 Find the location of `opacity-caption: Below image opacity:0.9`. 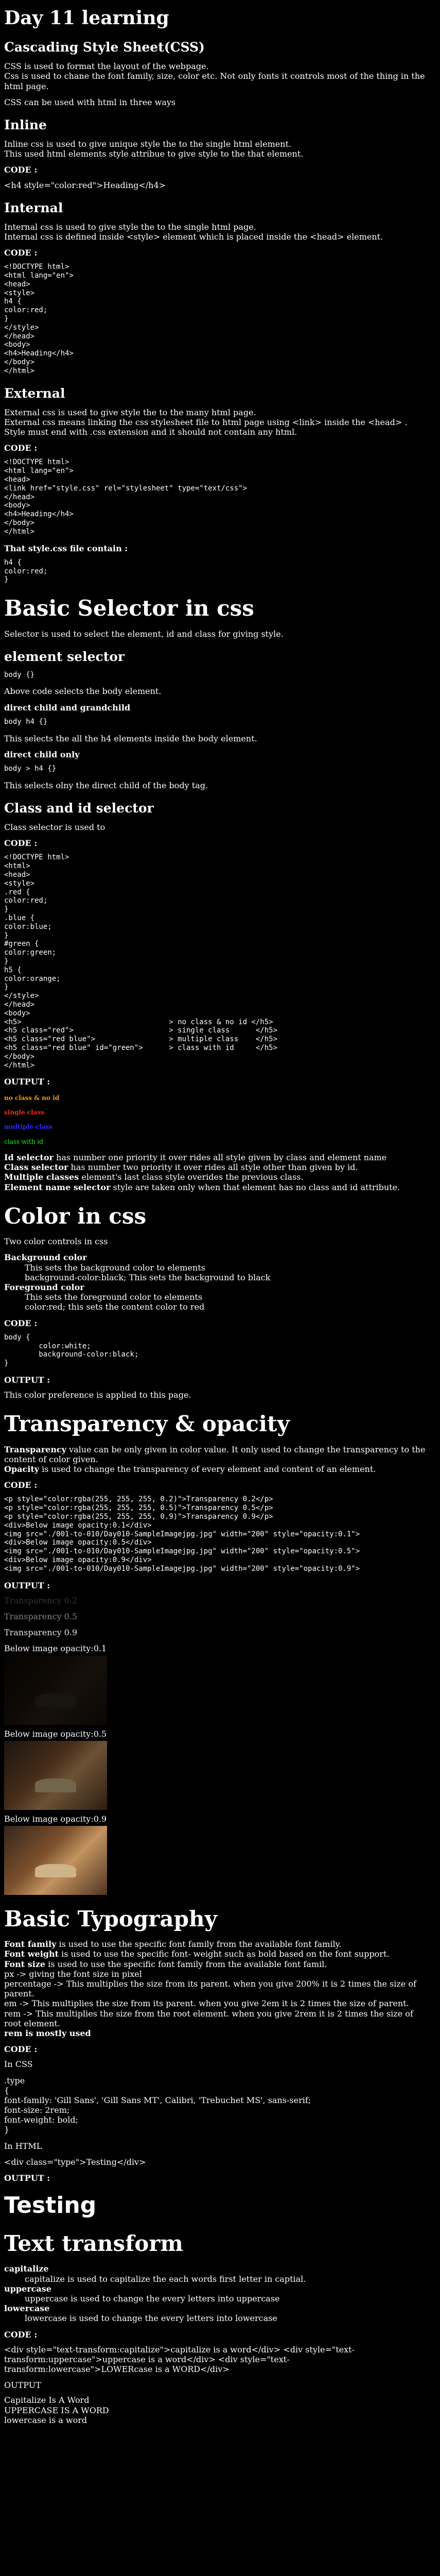

opacity-caption: Below image opacity:0.9 is located at coordinates (55, 1819).